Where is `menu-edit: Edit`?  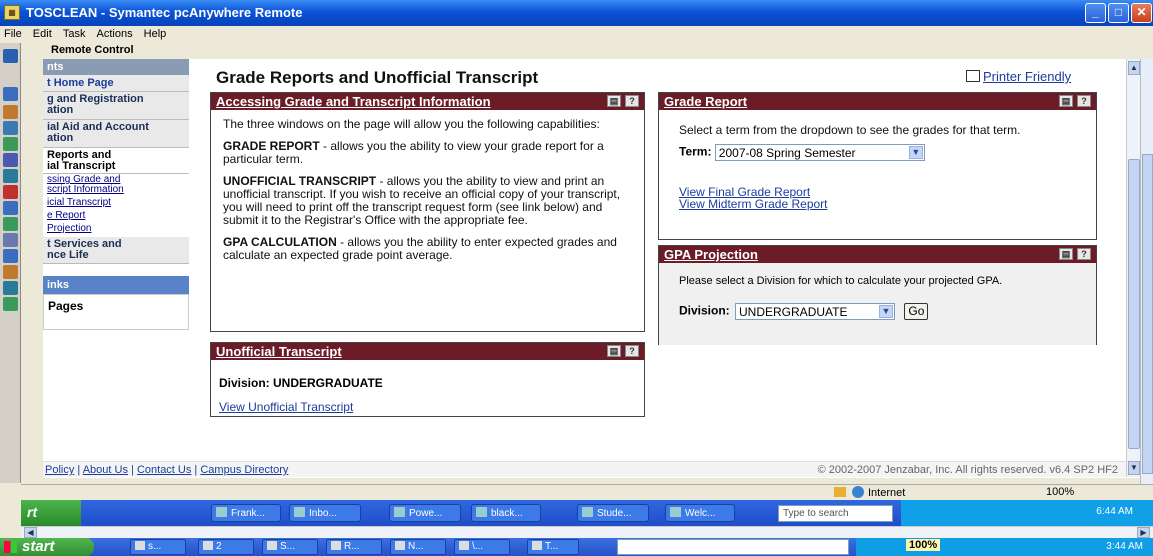
menu-edit: Edit is located at coordinates (42, 33).